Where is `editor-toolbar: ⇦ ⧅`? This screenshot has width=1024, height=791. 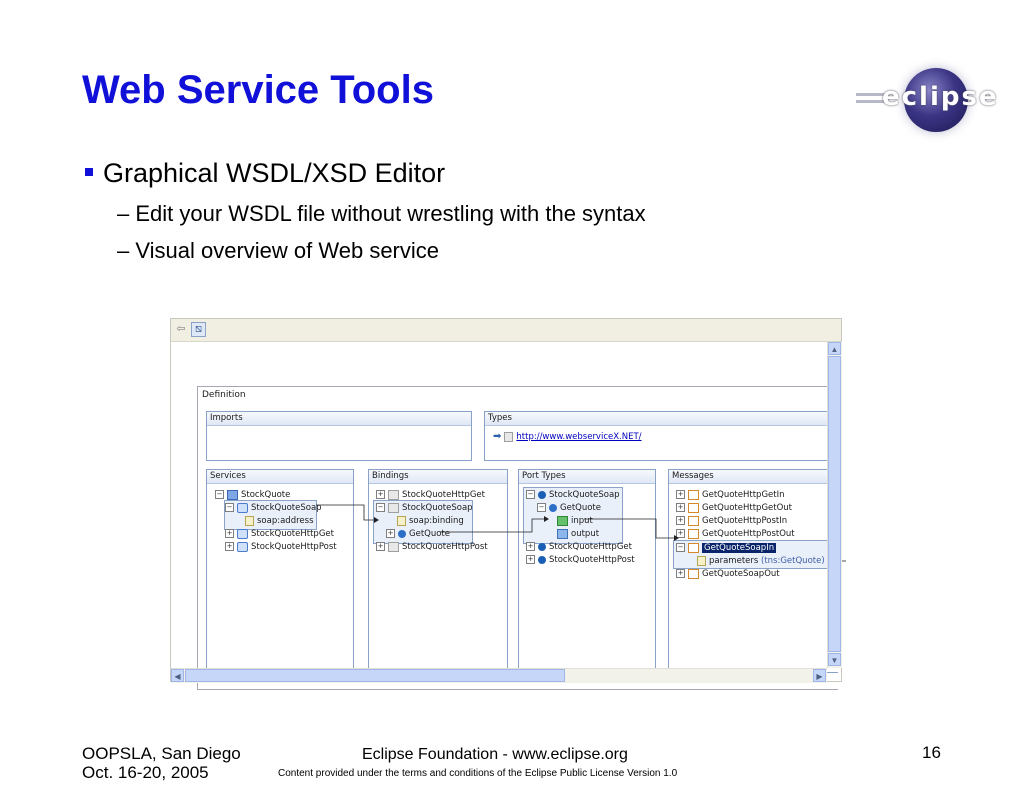
editor-toolbar: ⇦ ⧅ is located at coordinates (506, 330).